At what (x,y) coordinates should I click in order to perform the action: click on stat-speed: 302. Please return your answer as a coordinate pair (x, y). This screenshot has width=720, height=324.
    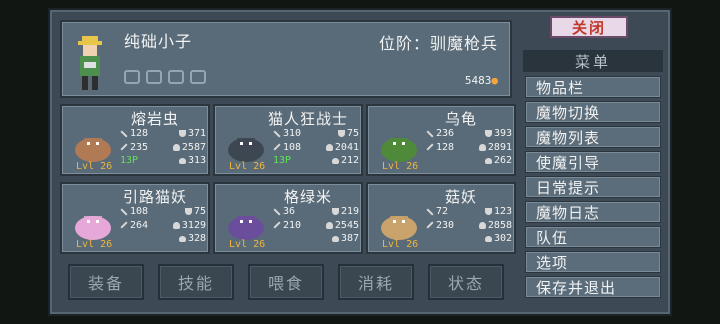
    Looking at the image, I should click on (502, 238).